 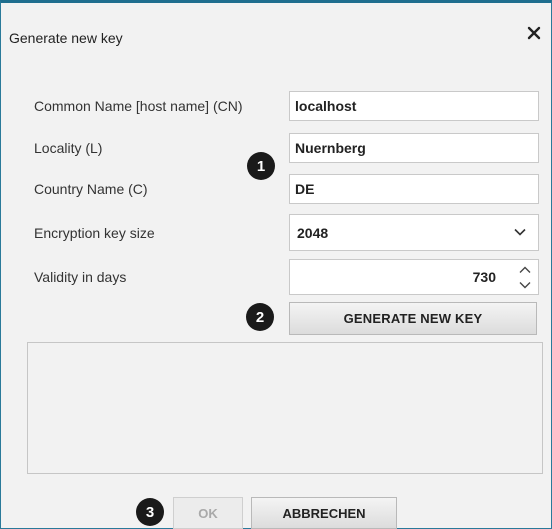 What do you see at coordinates (324, 513) in the screenshot?
I see `cancel-button: ABBRECHEN` at bounding box center [324, 513].